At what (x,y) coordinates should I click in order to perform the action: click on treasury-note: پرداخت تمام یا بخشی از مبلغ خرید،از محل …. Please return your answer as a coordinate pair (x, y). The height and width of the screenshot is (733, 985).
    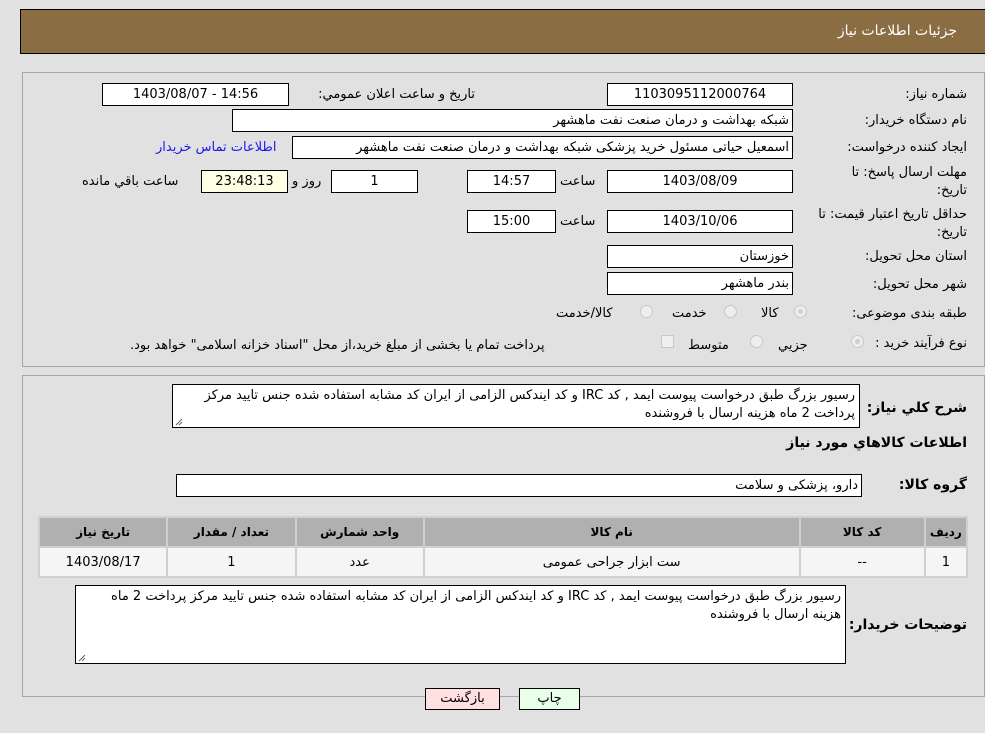
    Looking at the image, I should click on (337, 345).